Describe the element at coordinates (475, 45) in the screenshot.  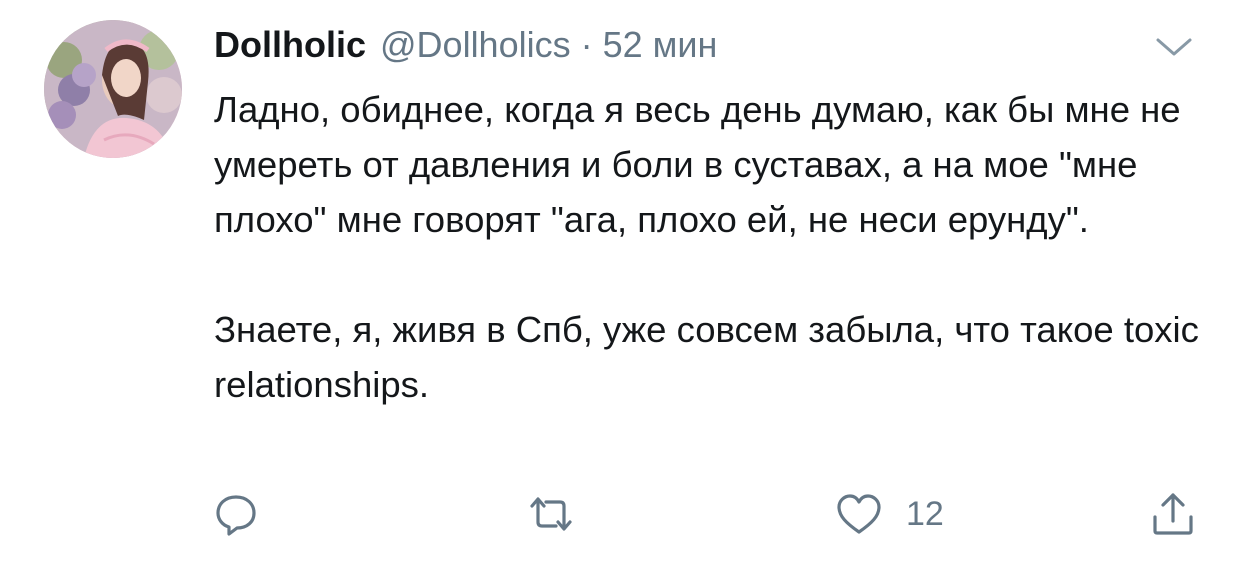
I see `author-handle: @Dollholics` at that location.